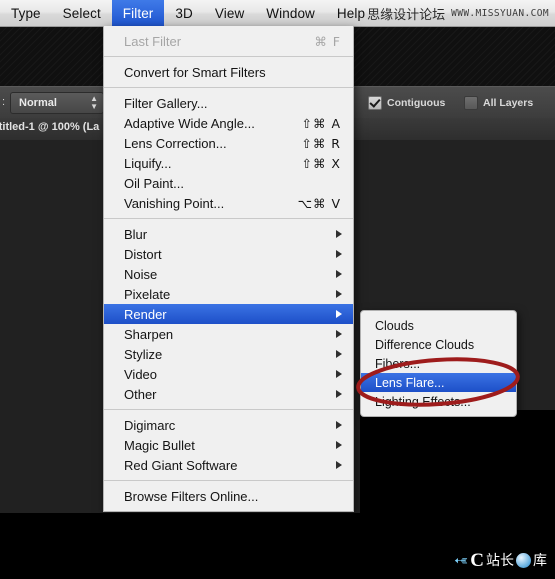 The width and height of the screenshot is (555, 579). I want to click on menu-item-label: Digimarc, so click(150, 425).